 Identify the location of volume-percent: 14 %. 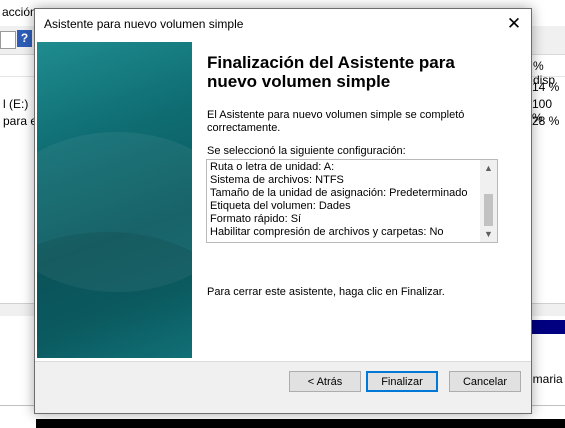
(546, 87).